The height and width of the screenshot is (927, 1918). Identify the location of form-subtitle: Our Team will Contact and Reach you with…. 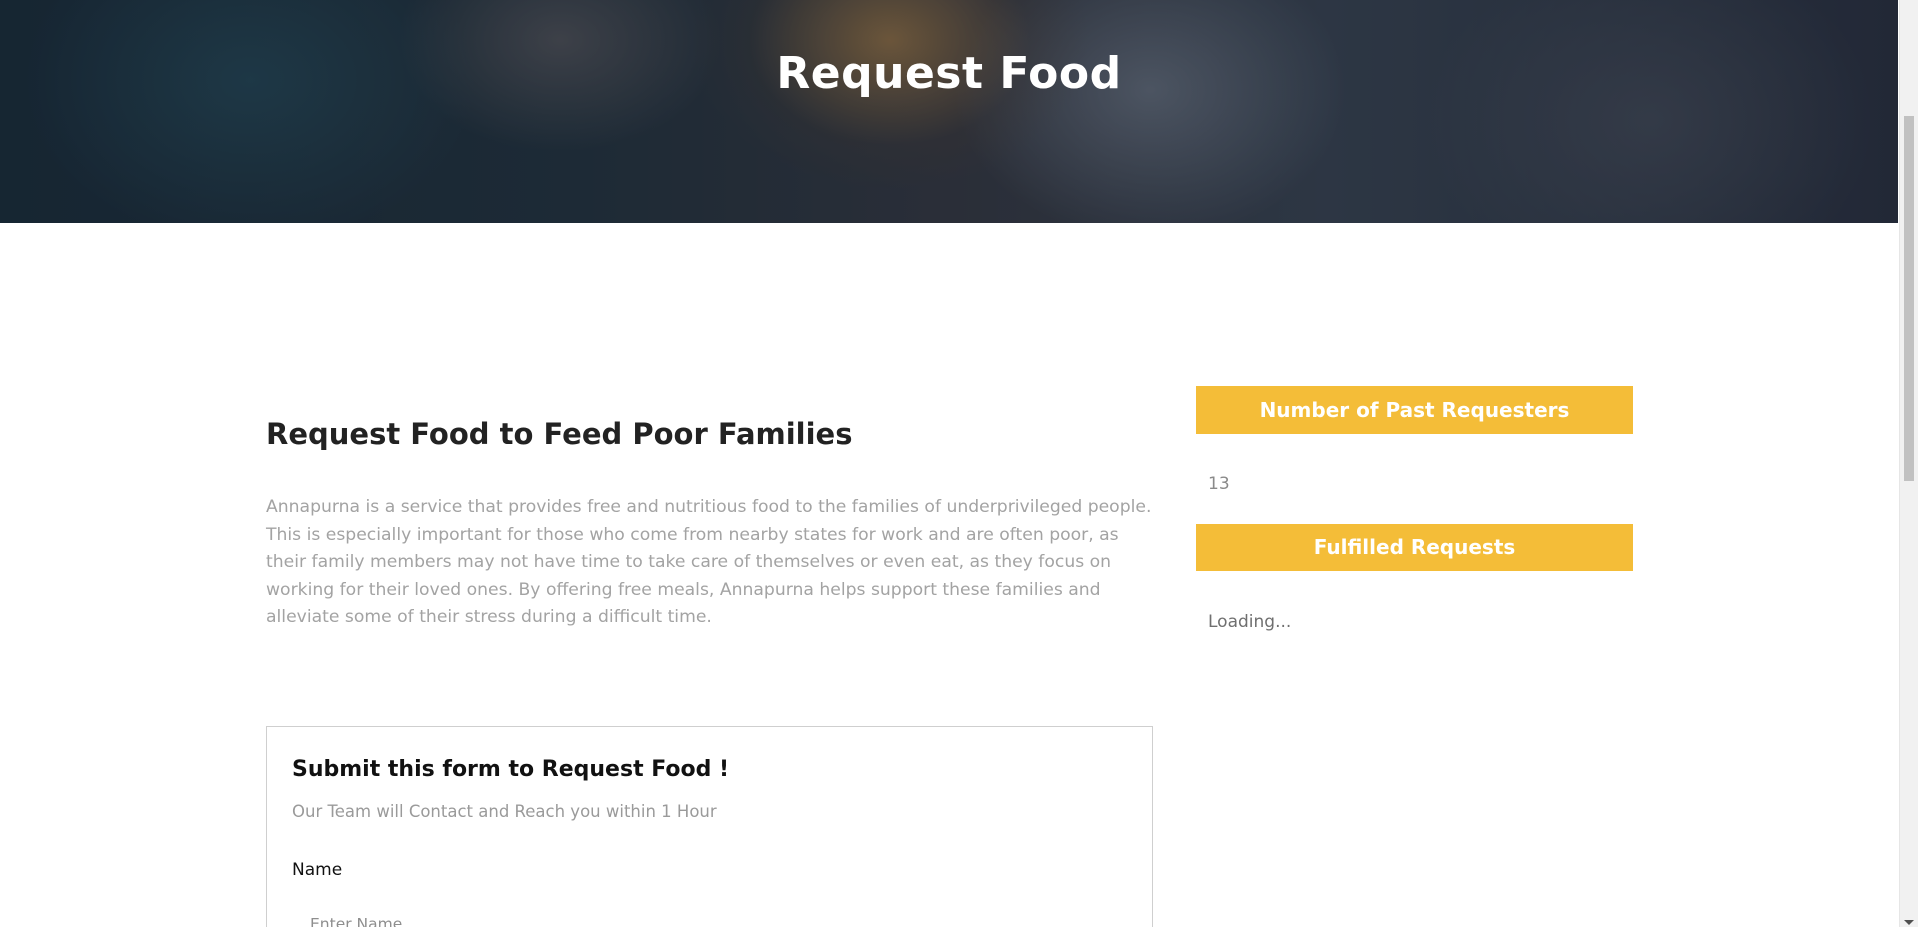
(504, 811).